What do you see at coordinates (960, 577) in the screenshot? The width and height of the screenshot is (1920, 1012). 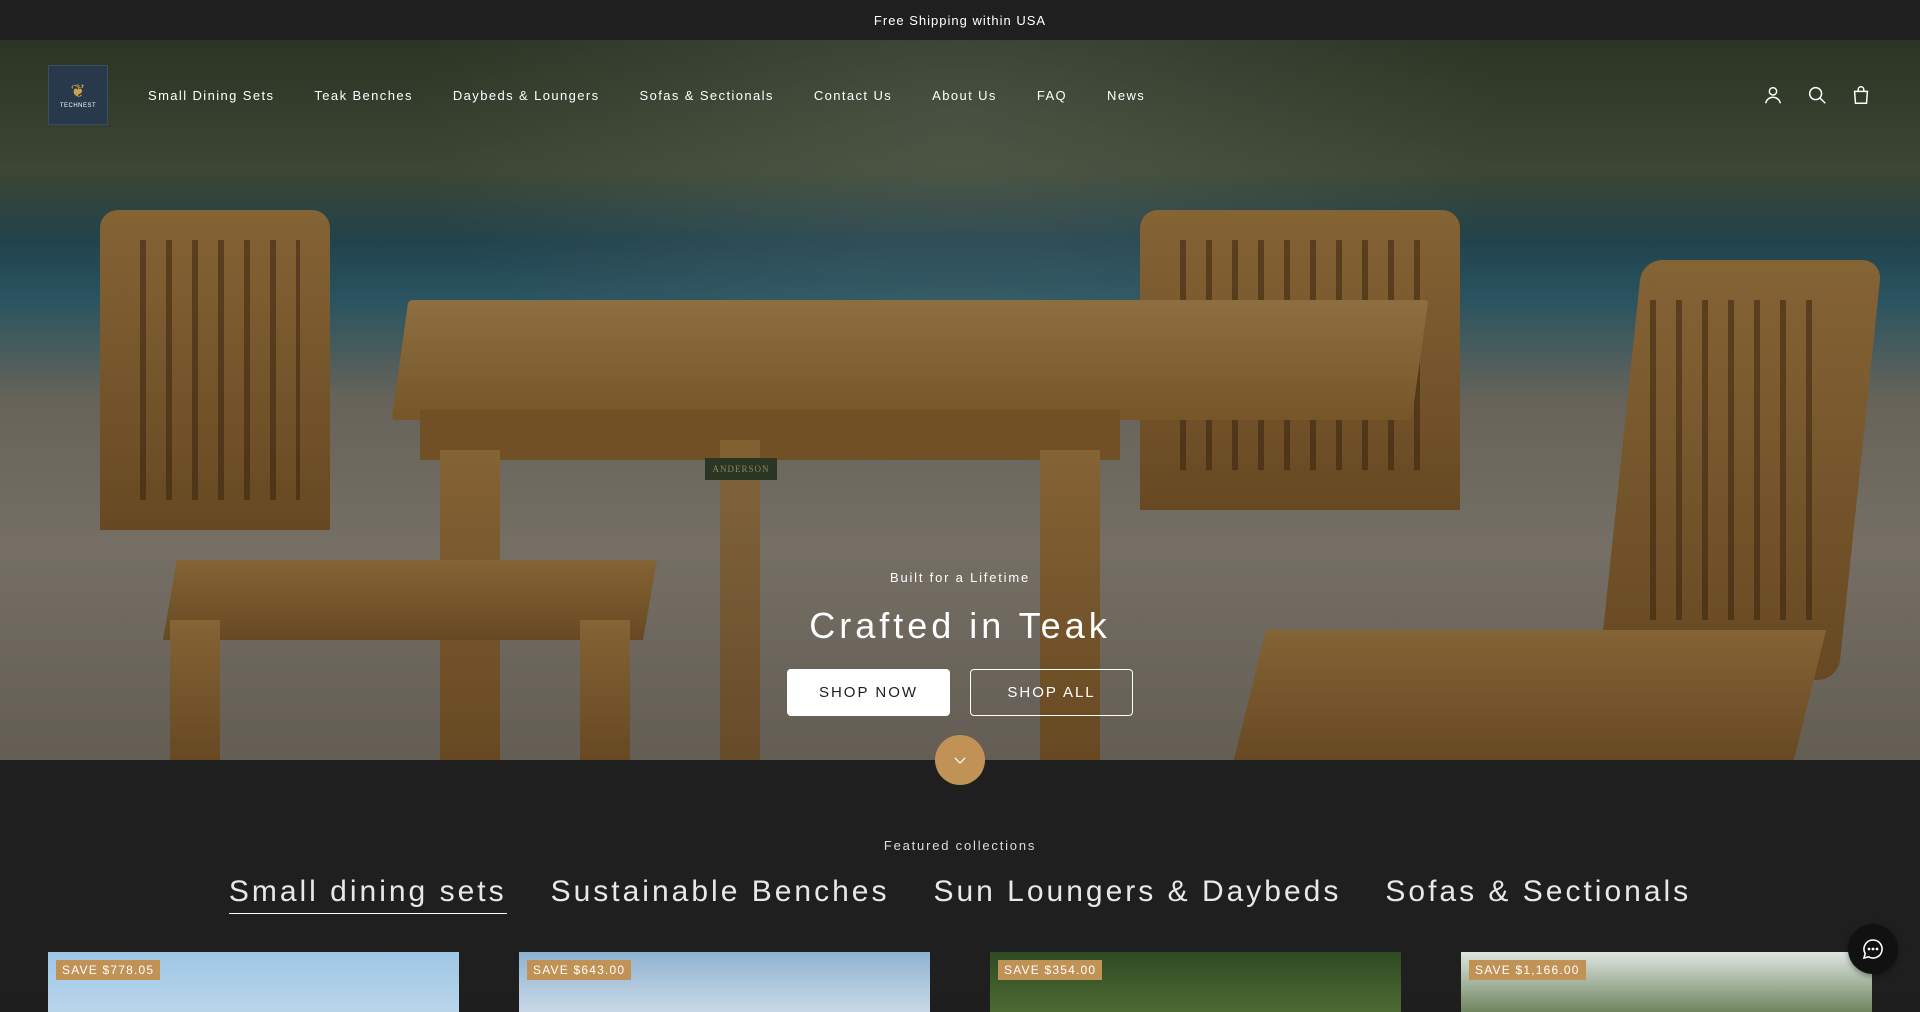 I see `hero-eyebrow: Built for a Lifetime` at bounding box center [960, 577].